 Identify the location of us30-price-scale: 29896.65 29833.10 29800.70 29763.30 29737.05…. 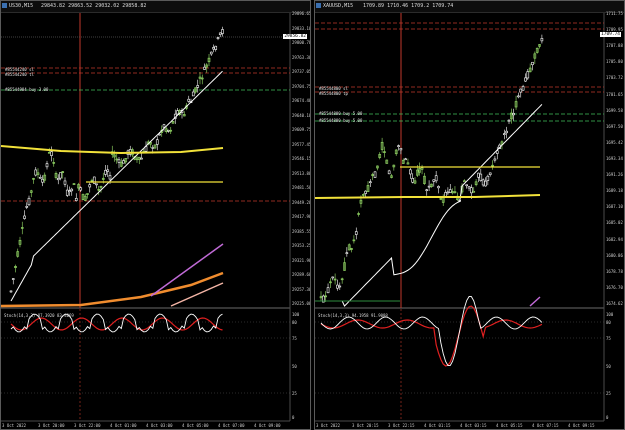
(300, 153).